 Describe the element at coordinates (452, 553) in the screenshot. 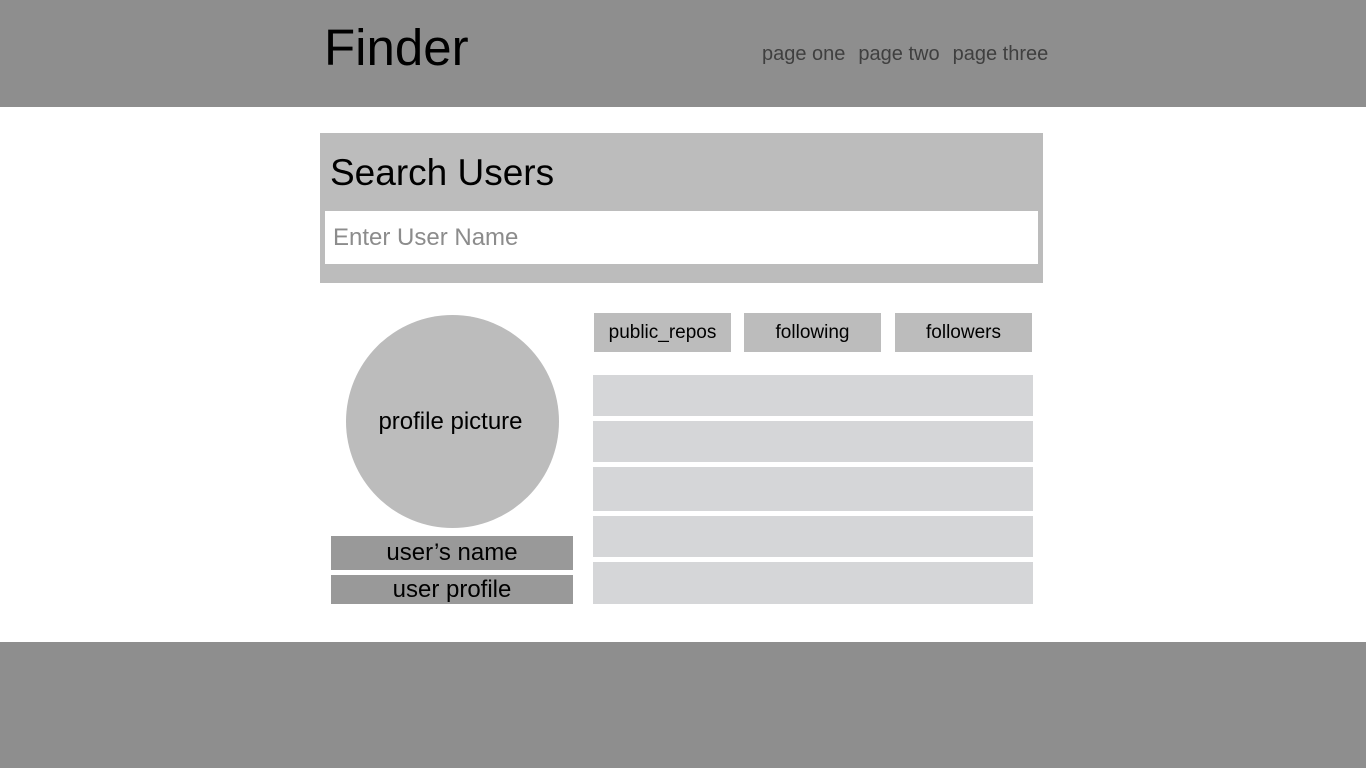

I see `user-name-label: user’s name` at that location.